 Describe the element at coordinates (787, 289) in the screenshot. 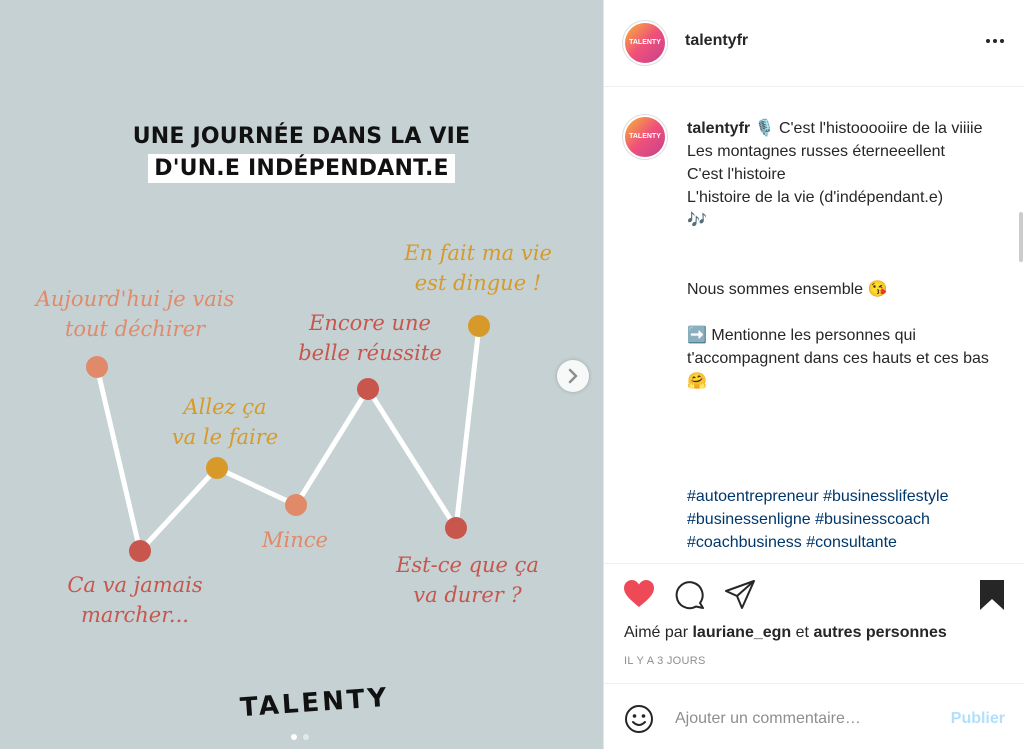

I see `caption-line6: Nous sommes ensemble 😘` at that location.